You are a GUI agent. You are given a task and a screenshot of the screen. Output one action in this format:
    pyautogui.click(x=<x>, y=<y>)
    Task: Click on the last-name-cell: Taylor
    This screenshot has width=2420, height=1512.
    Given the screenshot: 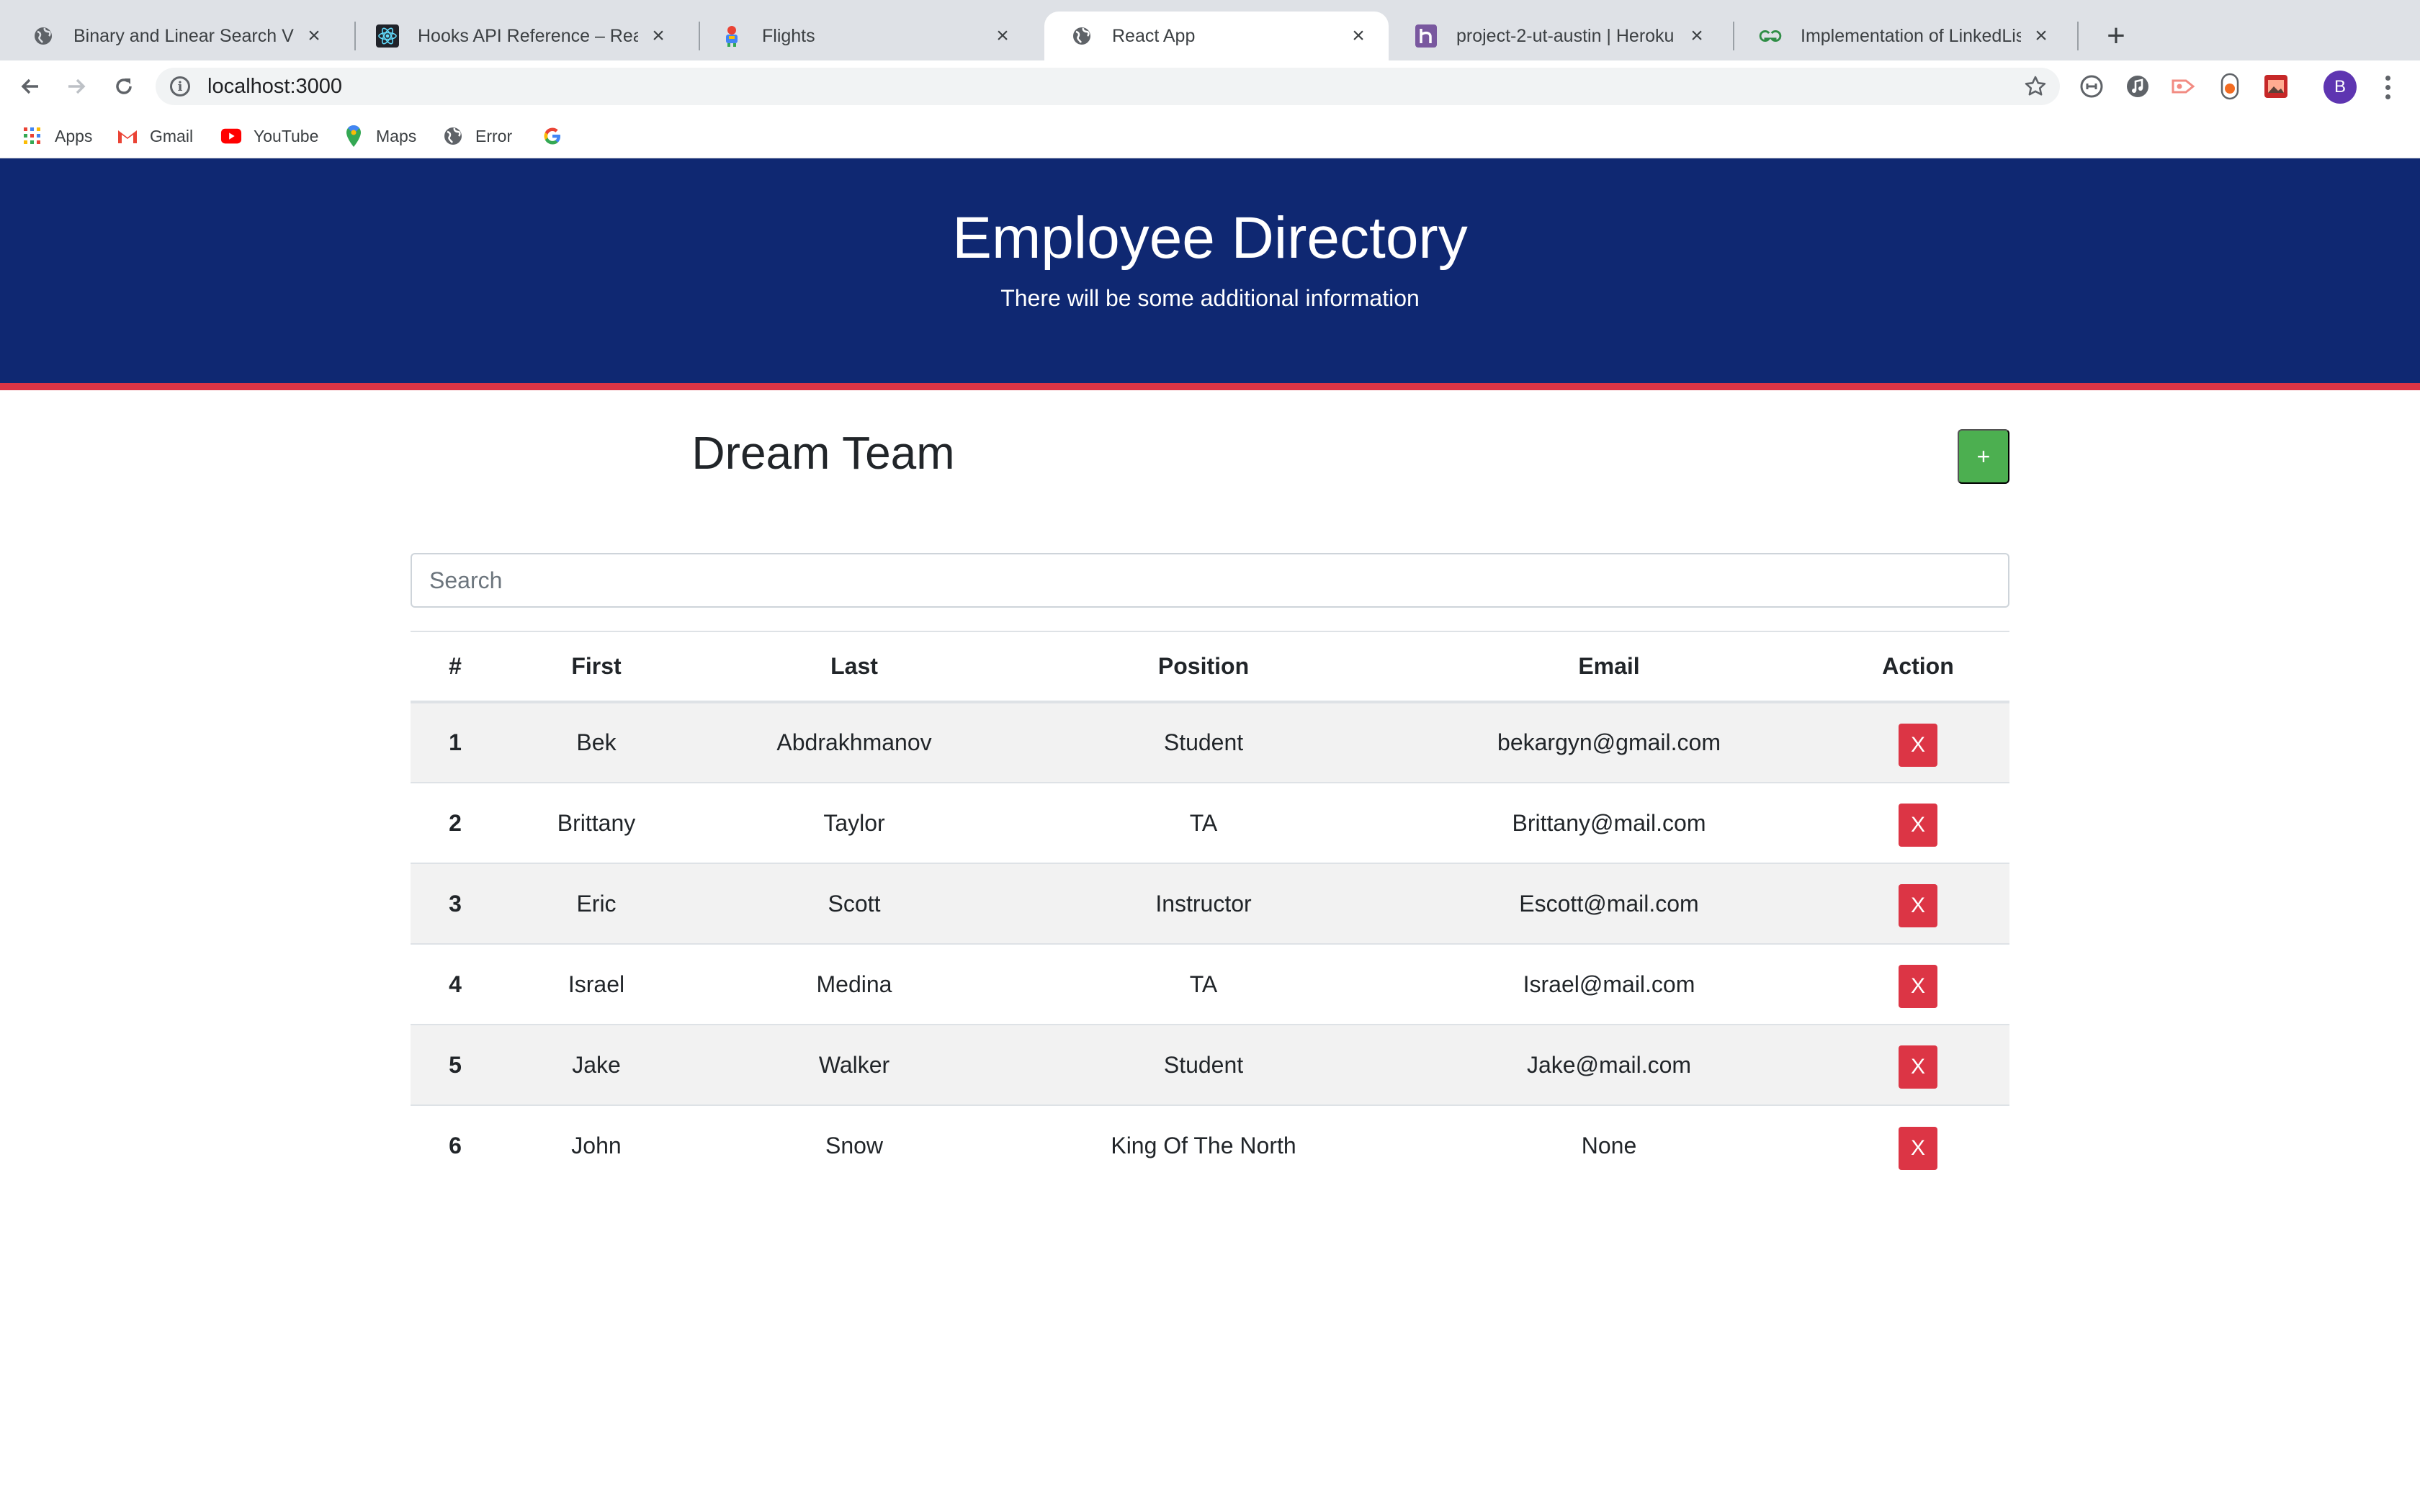 What is the action you would take?
    pyautogui.click(x=854, y=822)
    